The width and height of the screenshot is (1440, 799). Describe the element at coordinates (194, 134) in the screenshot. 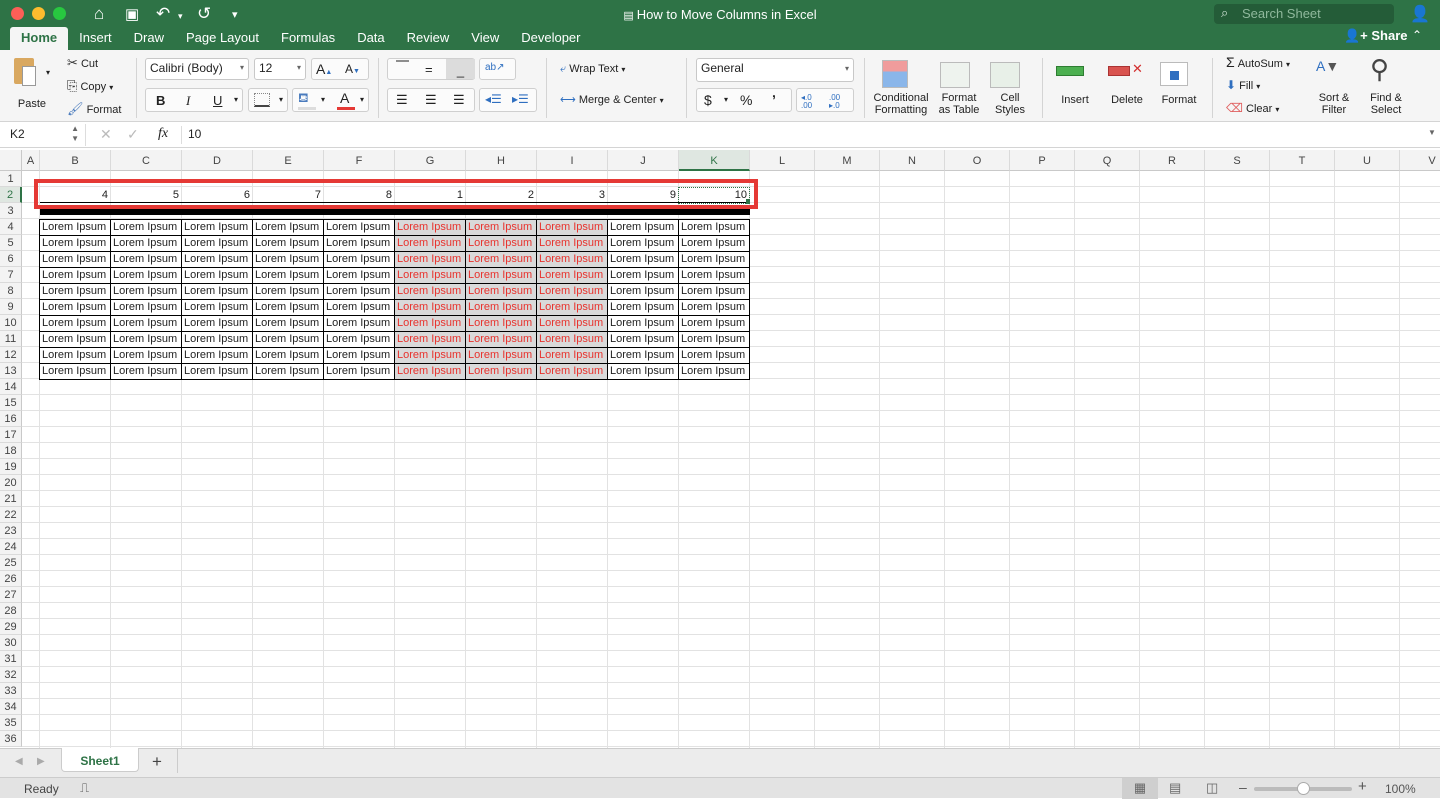

I see `formula-input: 10` at that location.